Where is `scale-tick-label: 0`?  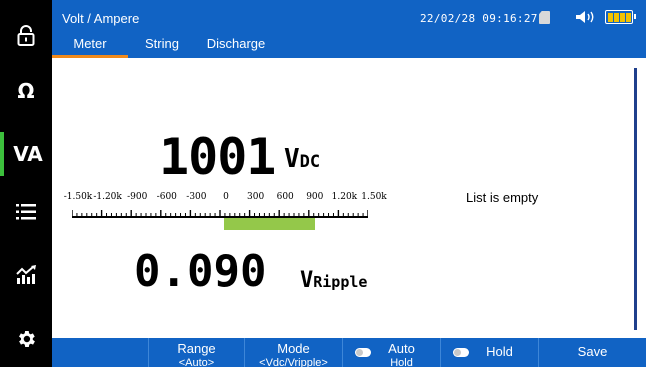 scale-tick-label: 0 is located at coordinates (226, 197).